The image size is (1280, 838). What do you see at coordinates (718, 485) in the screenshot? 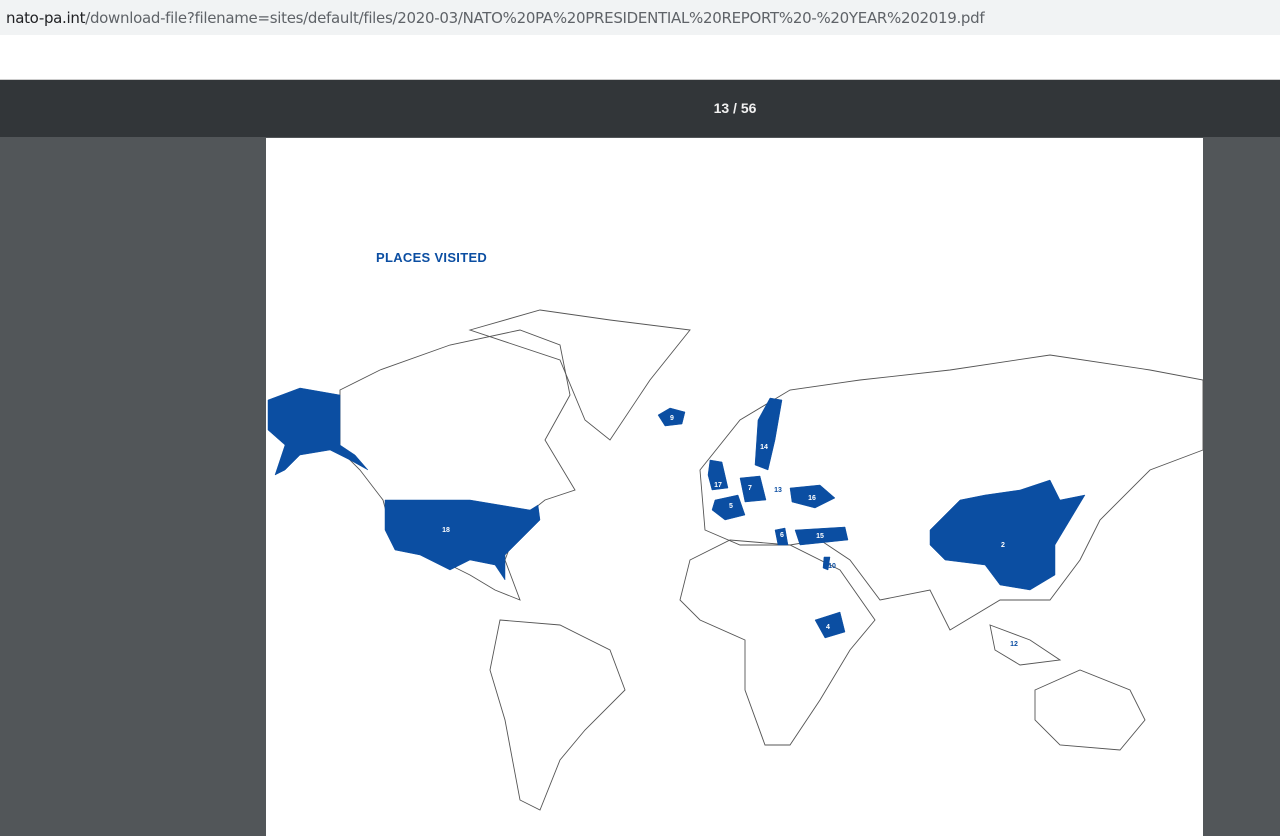
I see `map-label-17: 17` at bounding box center [718, 485].